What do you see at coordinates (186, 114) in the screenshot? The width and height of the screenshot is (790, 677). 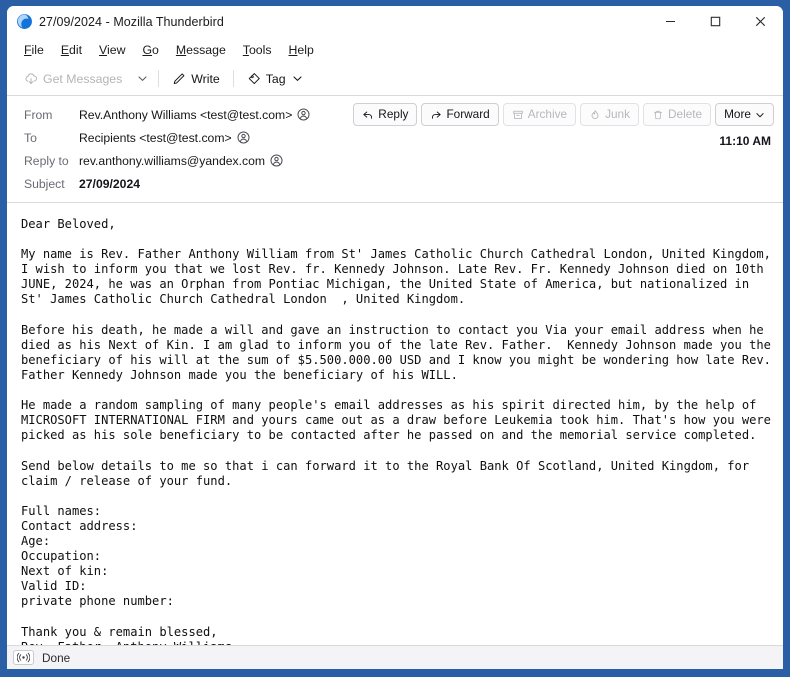 I see `from-address-text: Rev.Anthony Williams <test@test.com>` at bounding box center [186, 114].